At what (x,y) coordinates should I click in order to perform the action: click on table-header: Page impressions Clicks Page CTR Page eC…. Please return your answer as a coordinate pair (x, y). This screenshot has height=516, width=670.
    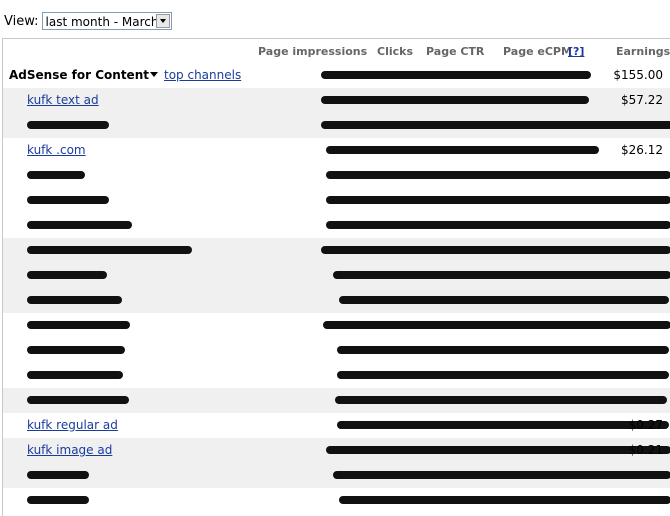
    Looking at the image, I should click on (336, 51).